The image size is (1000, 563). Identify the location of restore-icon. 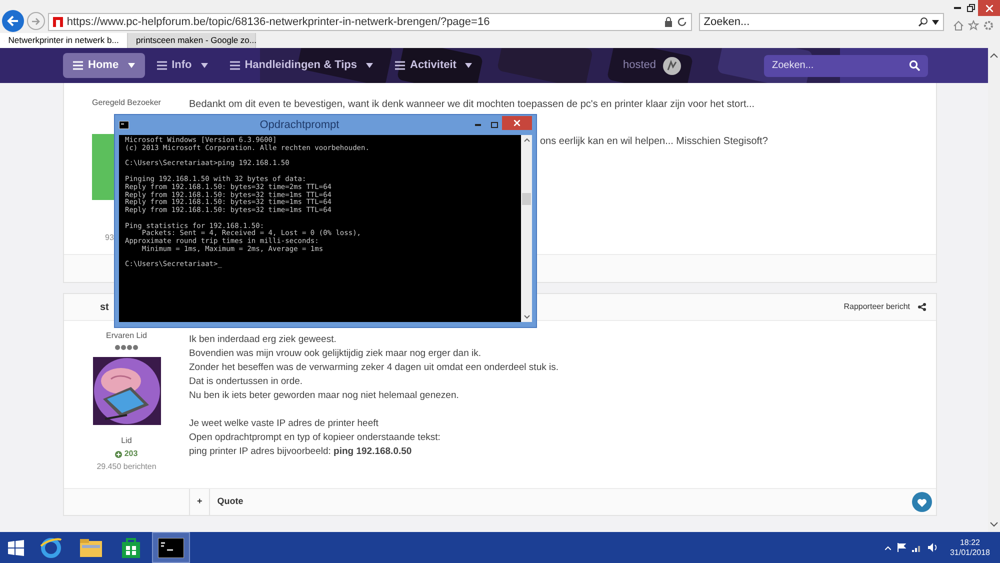
(971, 8).